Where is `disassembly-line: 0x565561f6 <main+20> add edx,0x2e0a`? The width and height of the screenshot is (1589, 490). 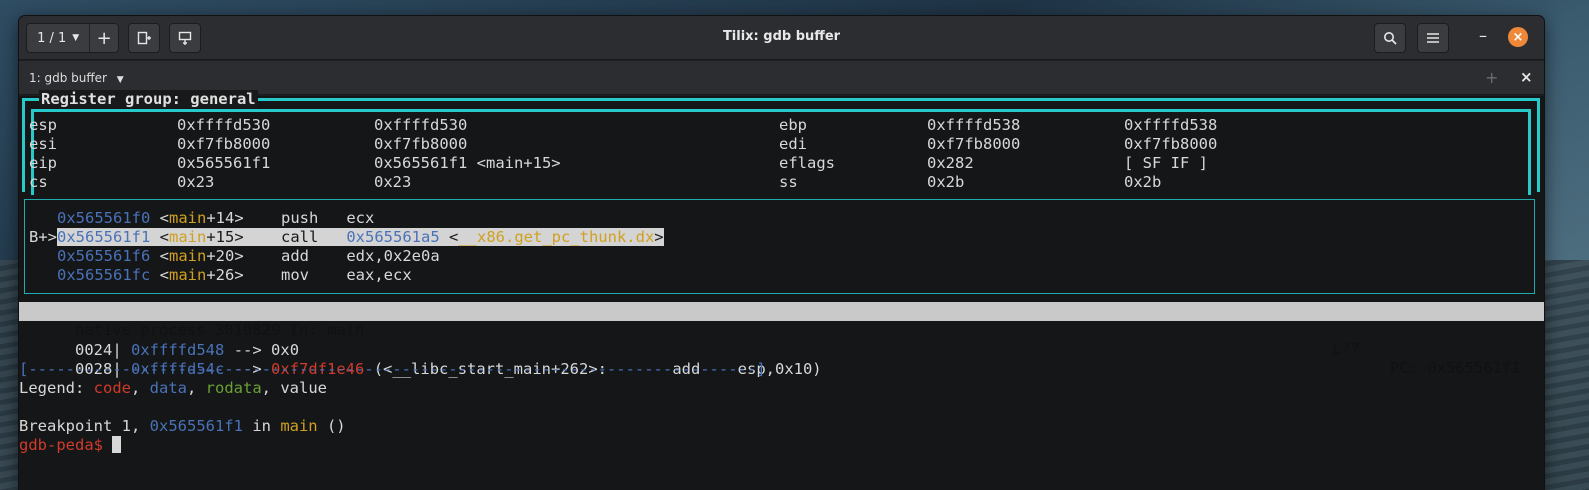
disassembly-line: 0x565561f6 <main+20> add edx,0x2e0a is located at coordinates (248, 256).